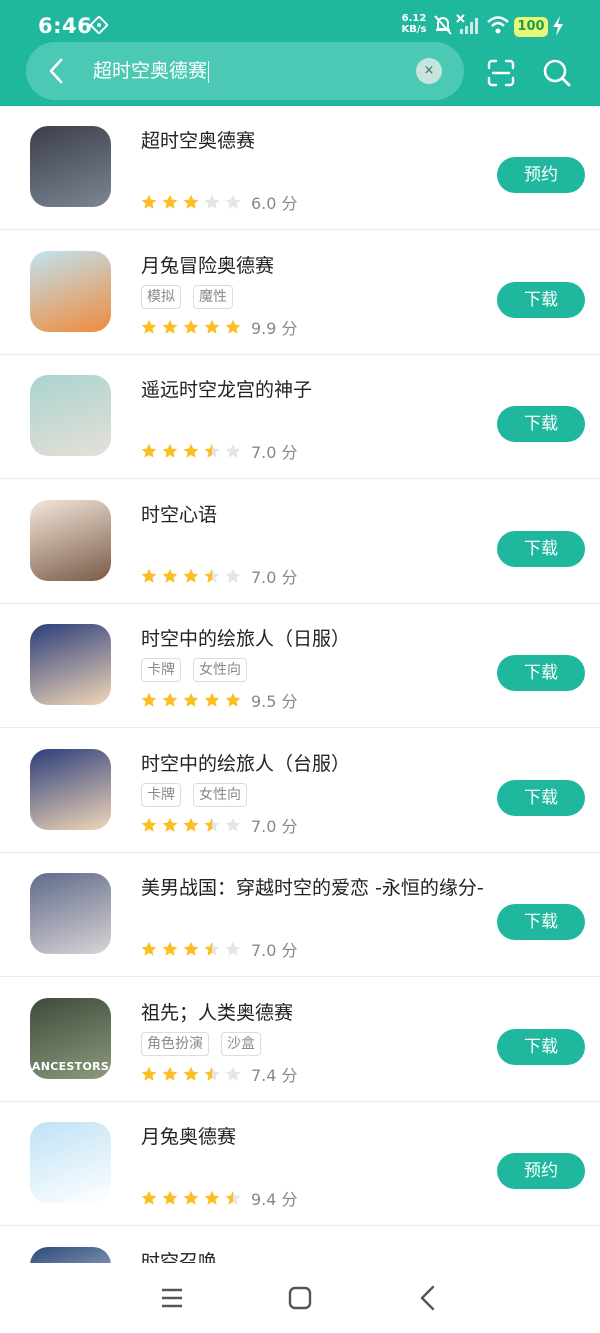 The height and width of the screenshot is (1333, 600). I want to click on app-name: 时空中的绘旅人（日服）, so click(245, 637).